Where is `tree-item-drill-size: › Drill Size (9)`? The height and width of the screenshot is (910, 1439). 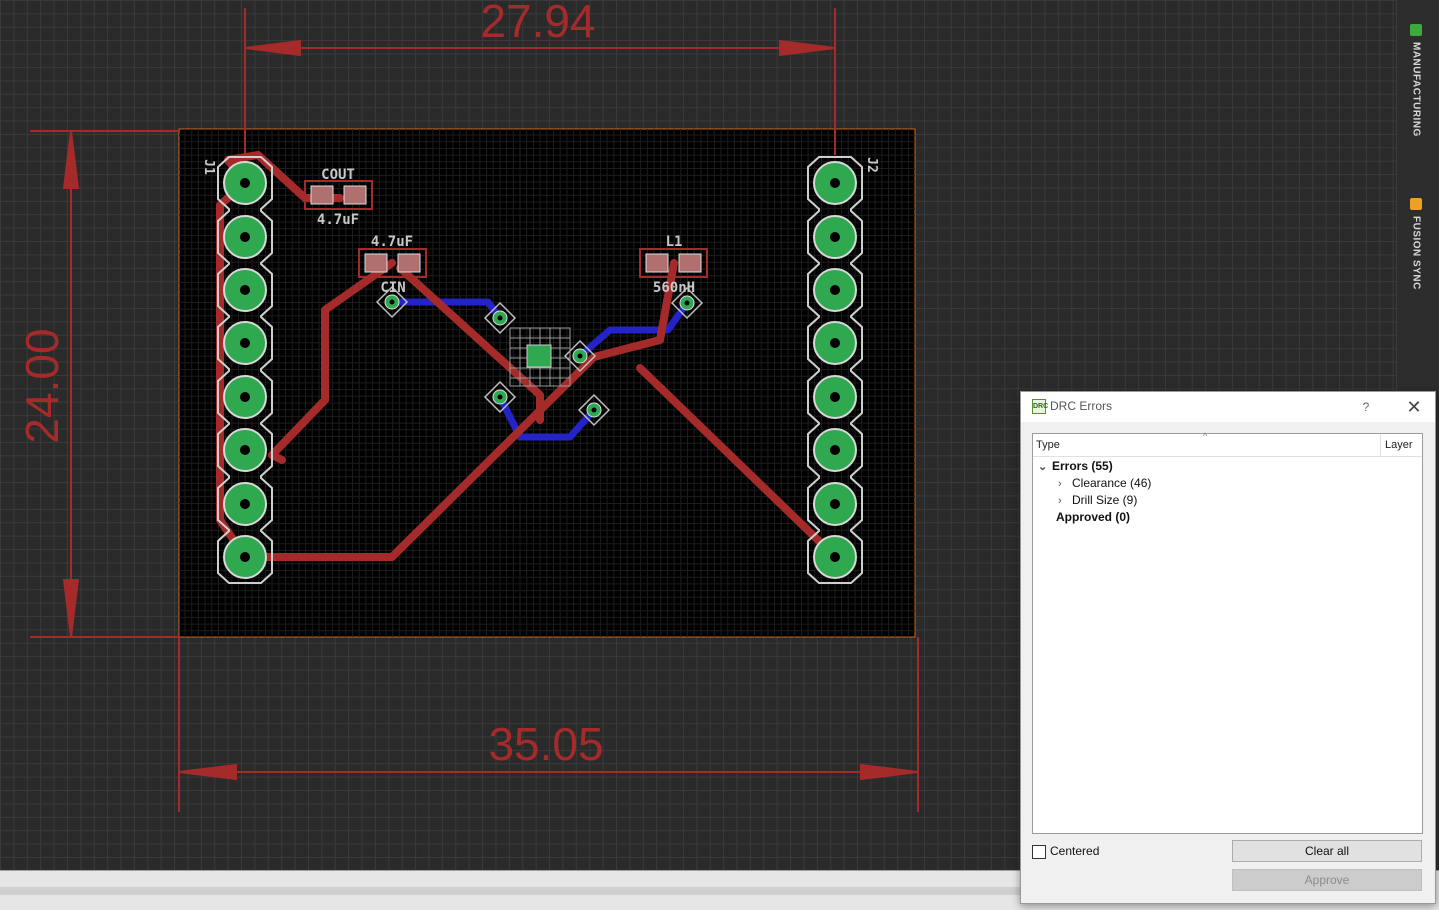 tree-item-drill-size: › Drill Size (9) is located at coordinates (1097, 500).